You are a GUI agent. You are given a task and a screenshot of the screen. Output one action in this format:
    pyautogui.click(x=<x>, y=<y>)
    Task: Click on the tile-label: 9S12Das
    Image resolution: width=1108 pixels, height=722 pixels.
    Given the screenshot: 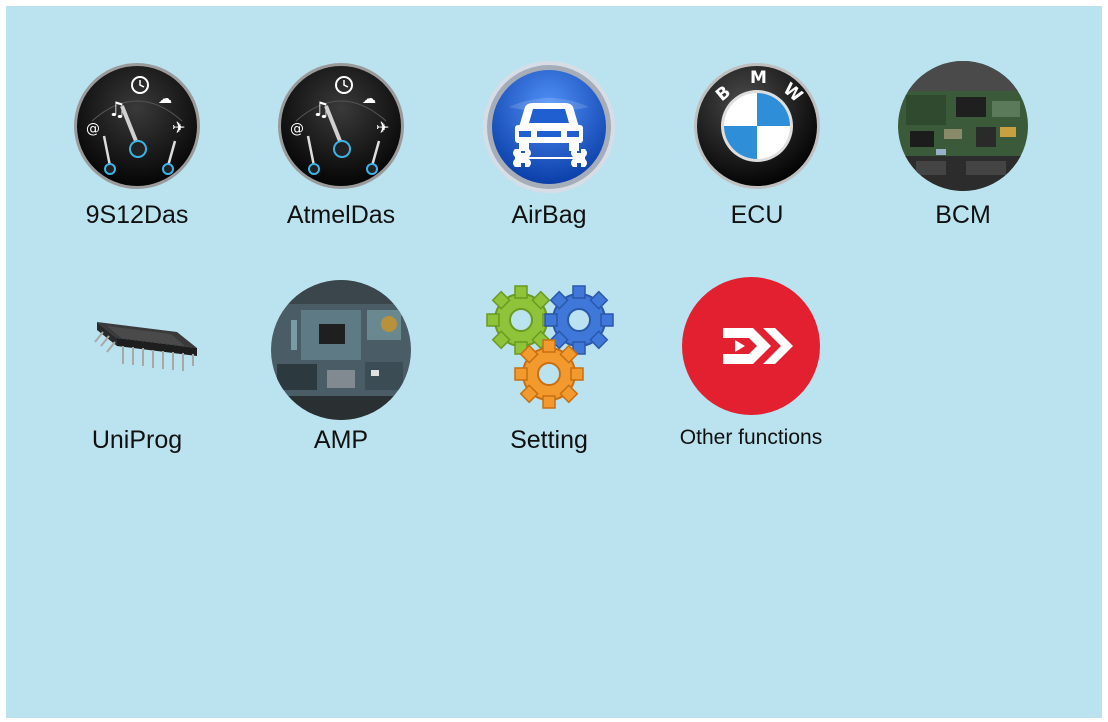 What is the action you would take?
    pyautogui.click(x=137, y=215)
    